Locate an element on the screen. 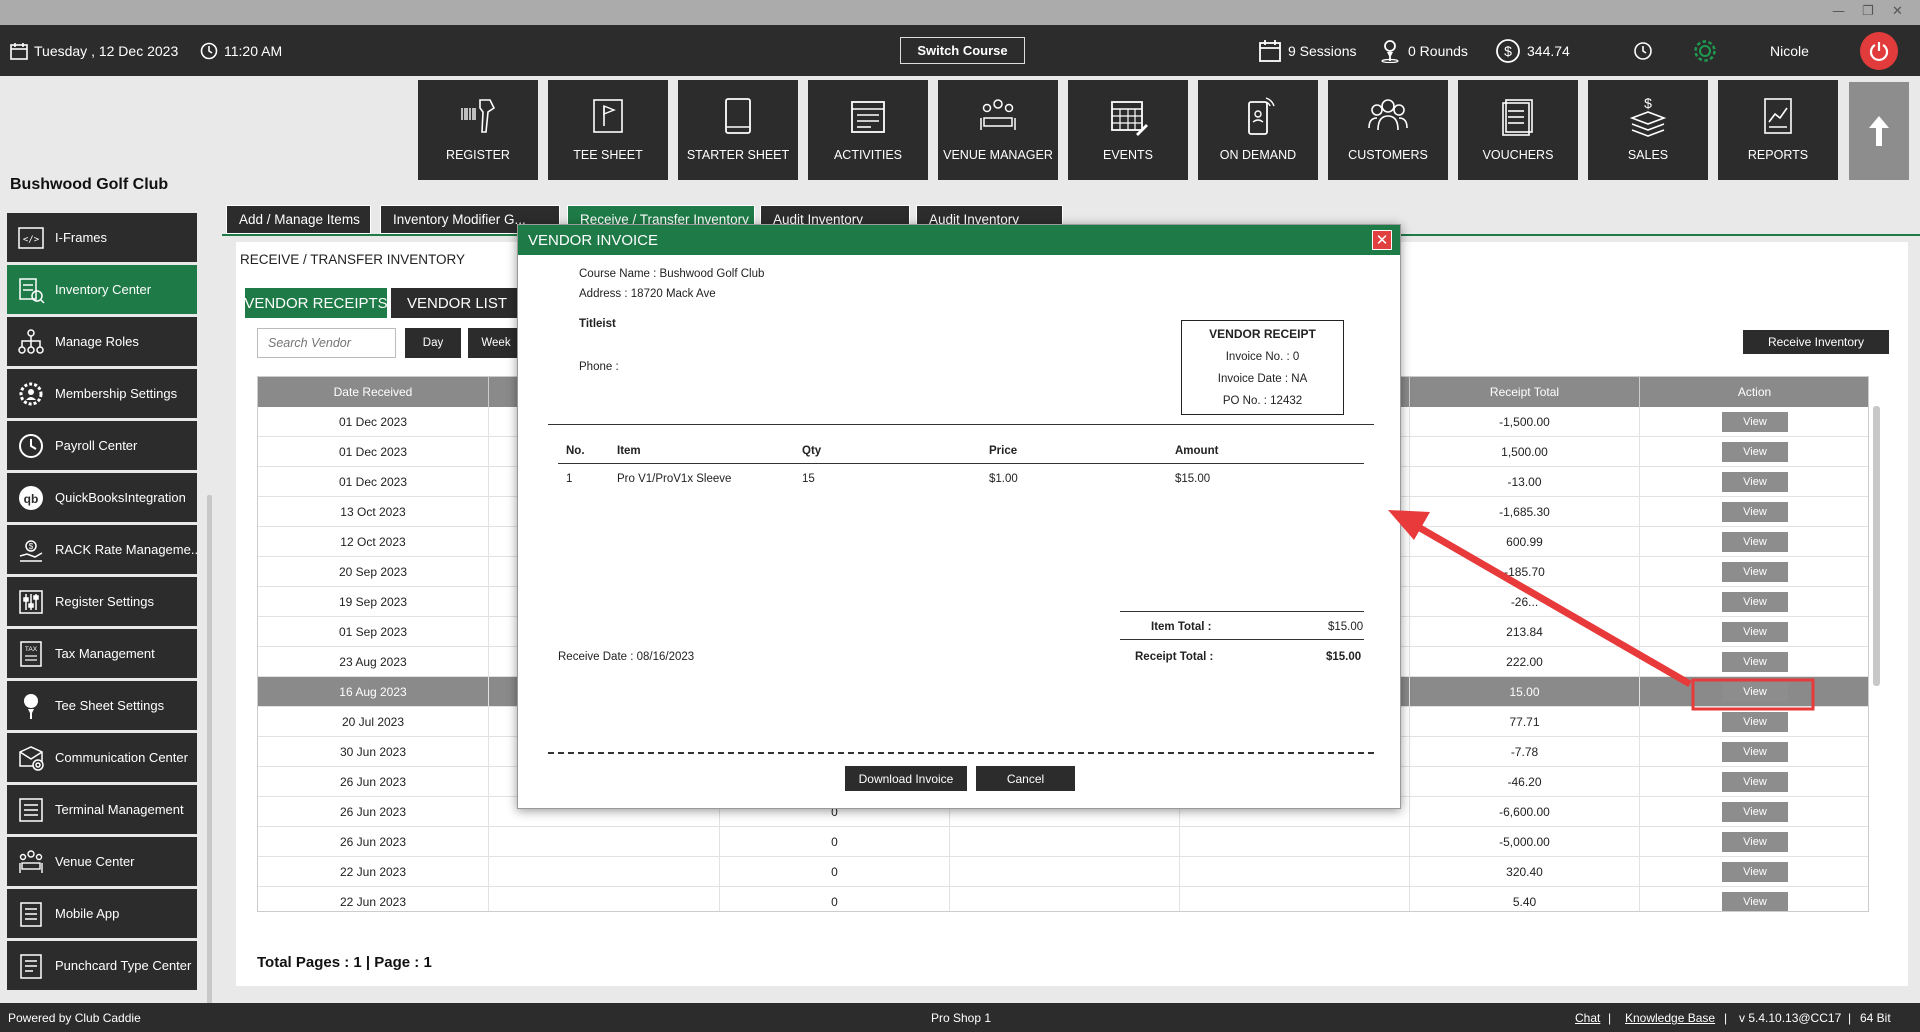 The image size is (1920, 1032). logout-button is located at coordinates (1879, 51).